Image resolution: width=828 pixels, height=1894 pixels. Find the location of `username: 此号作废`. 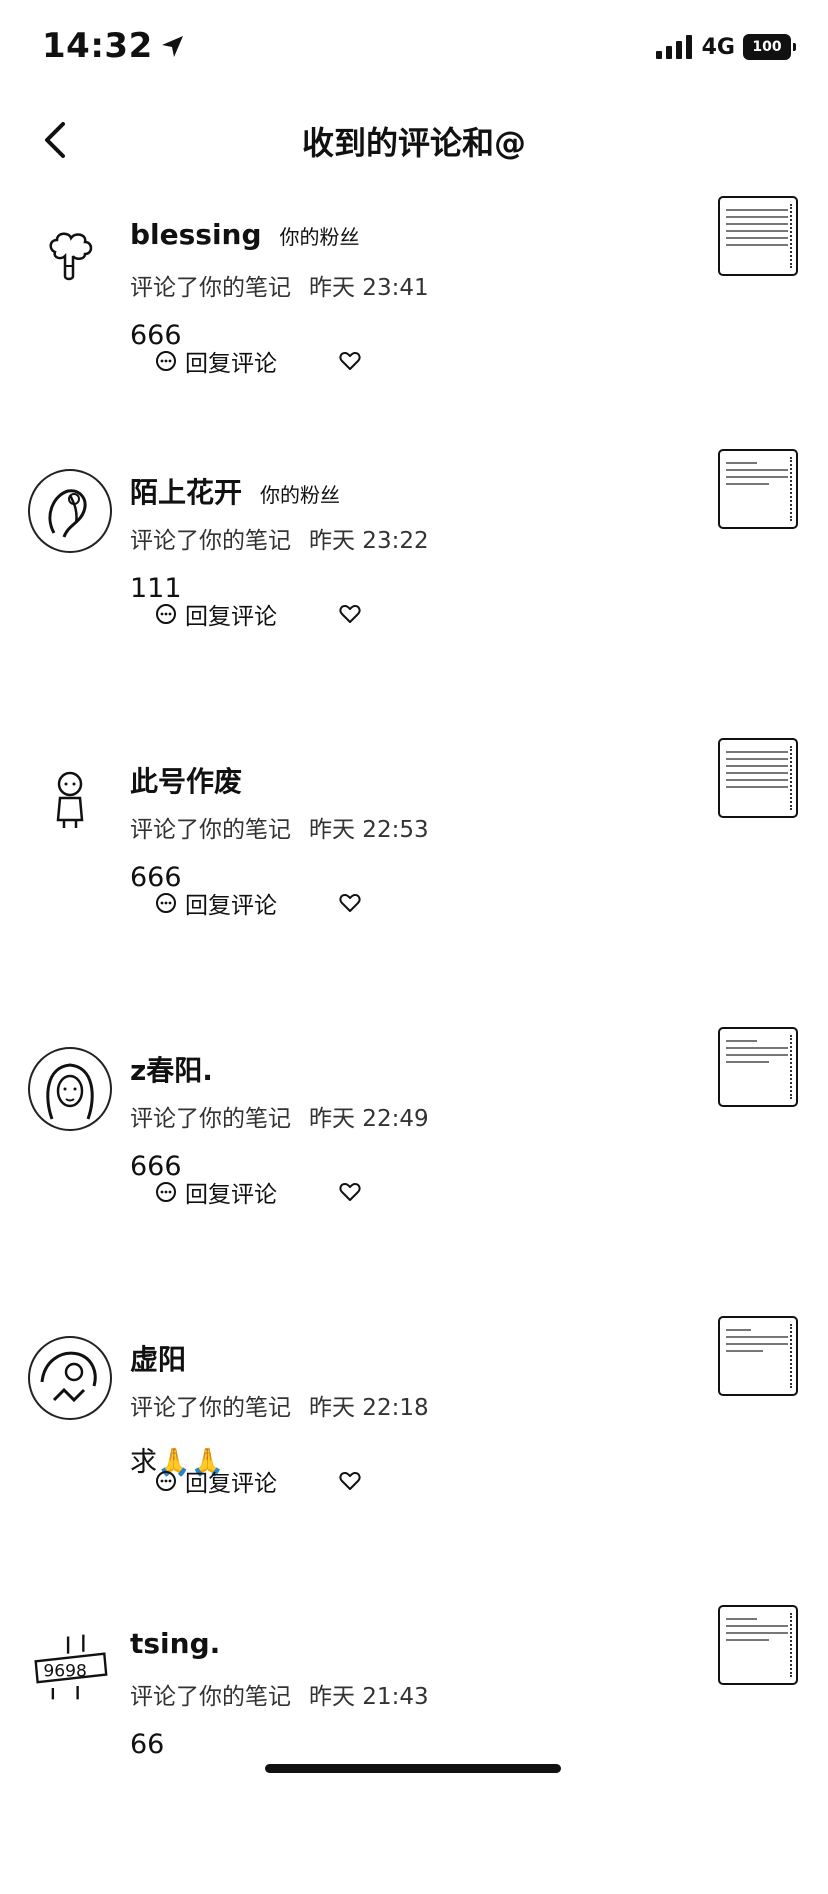

username: 此号作废 is located at coordinates (186, 780).